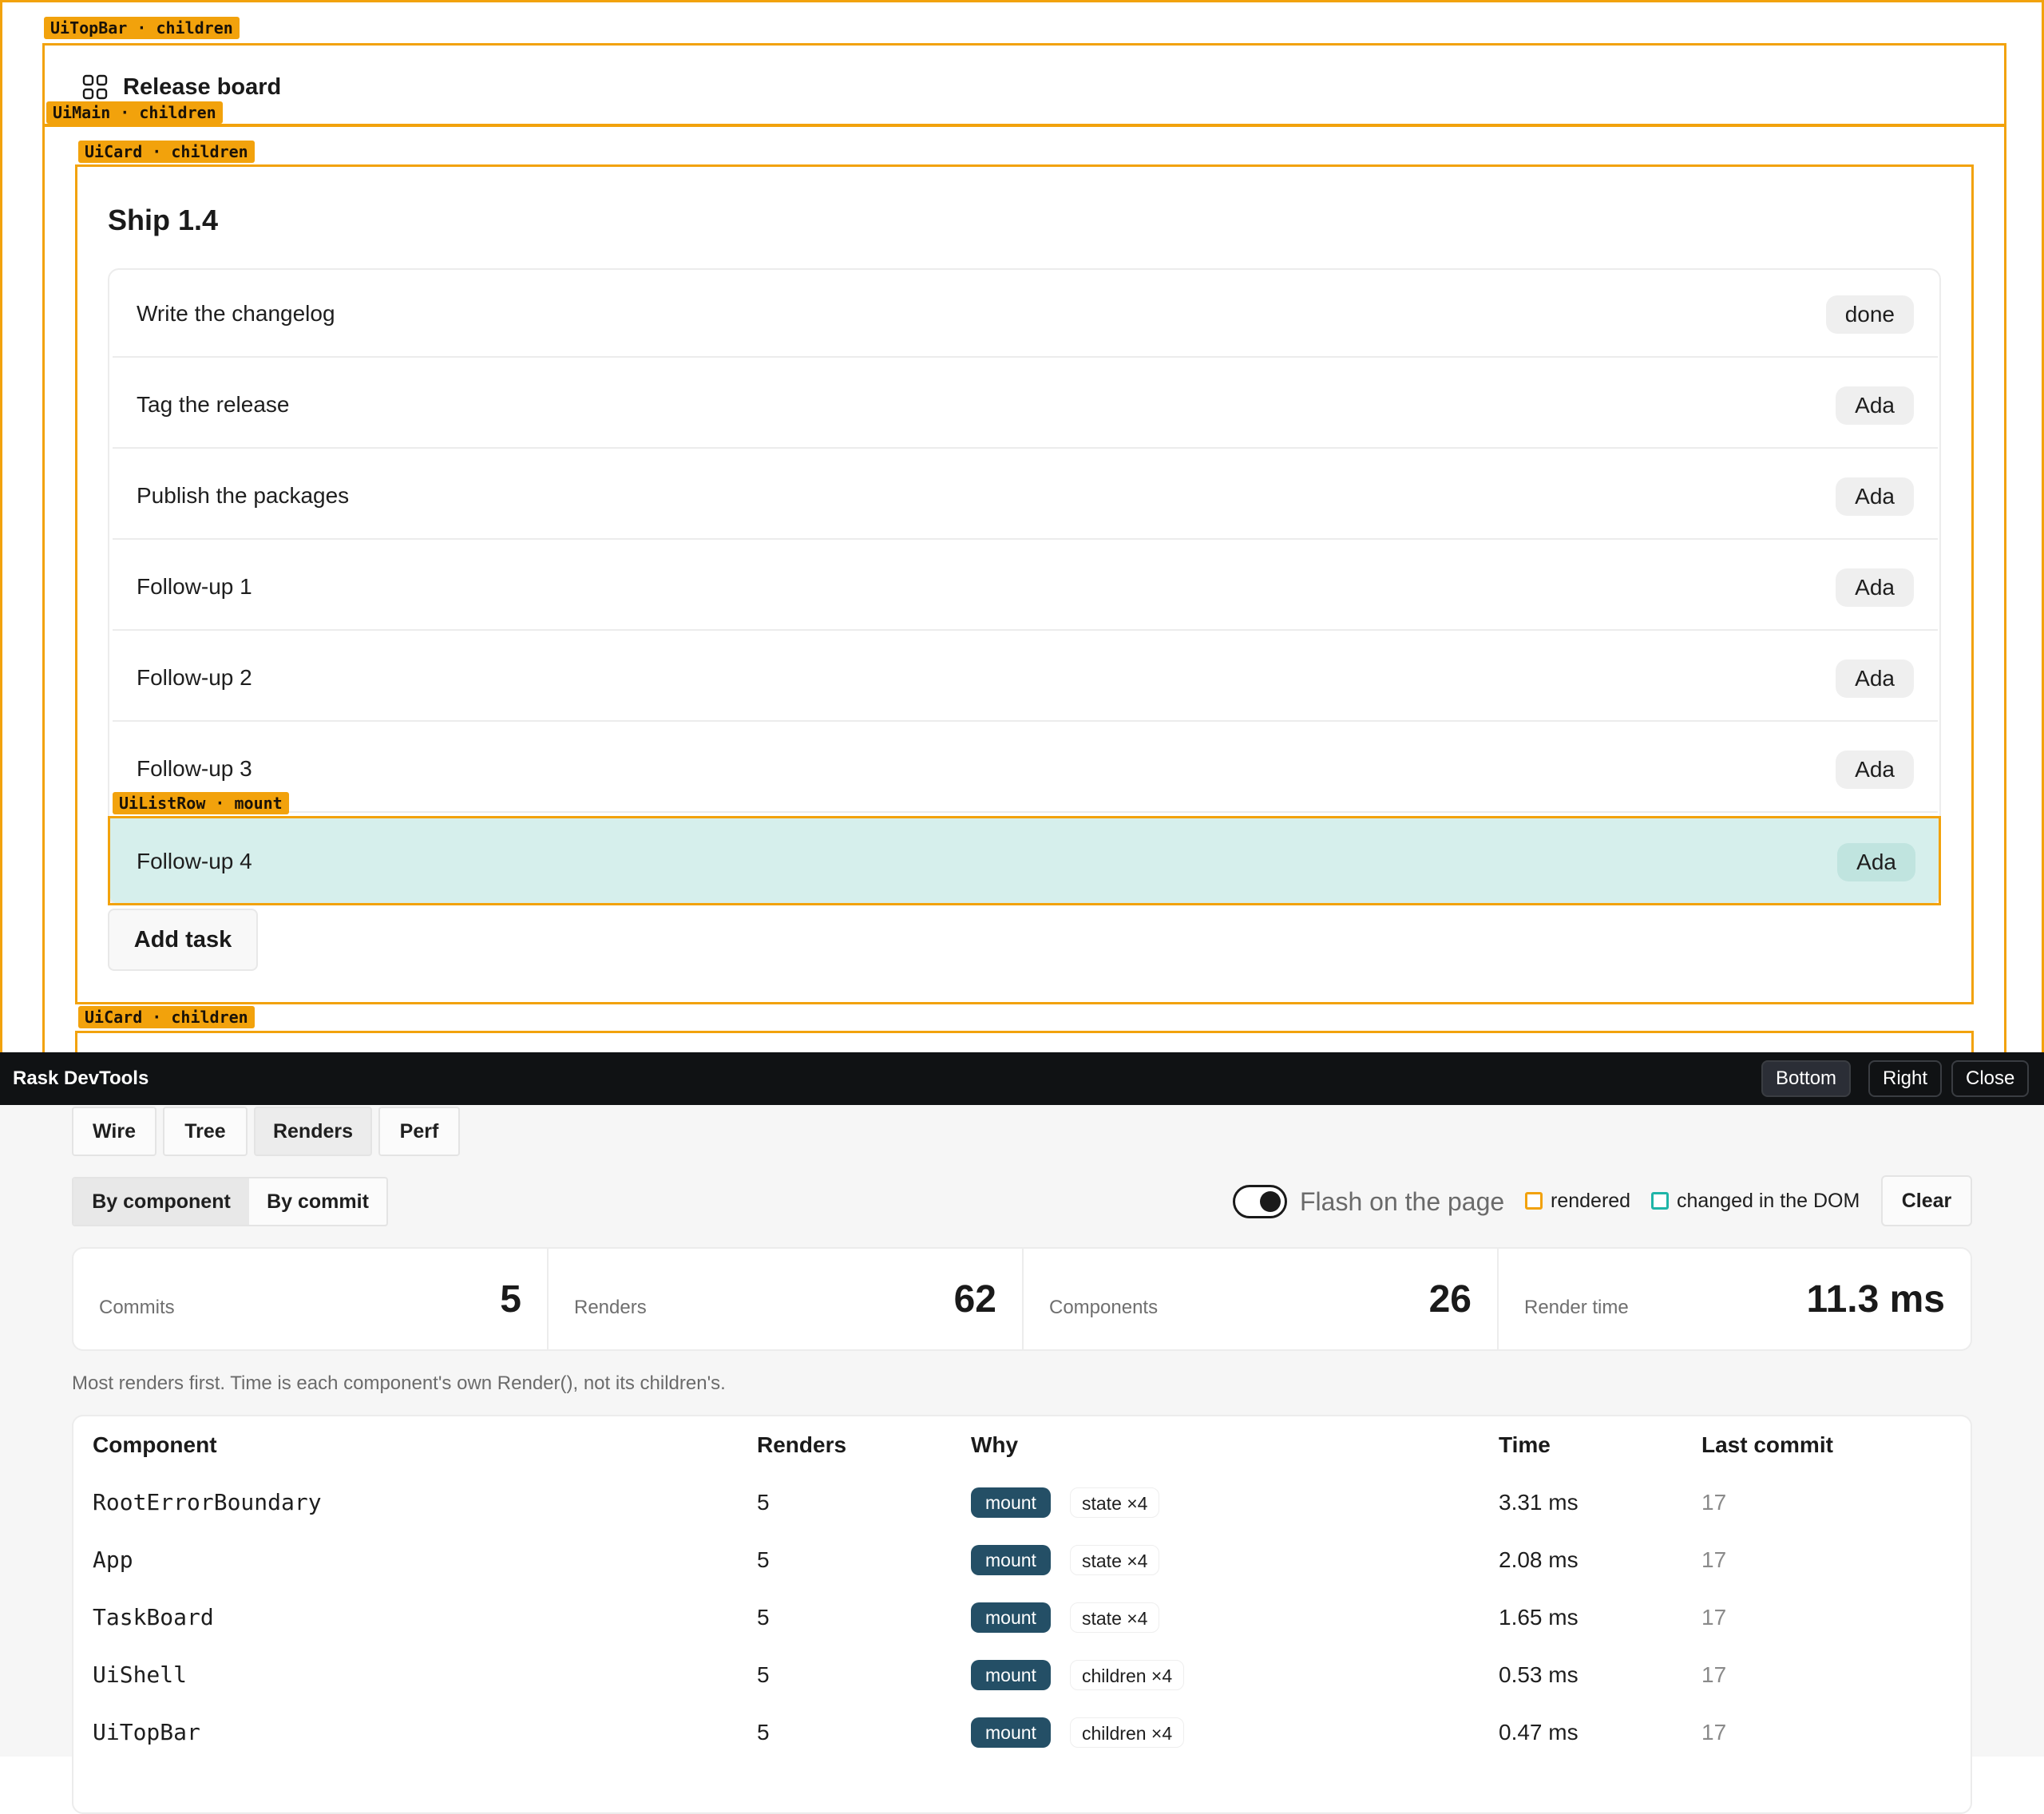  What do you see at coordinates (194, 677) in the screenshot?
I see `task-label: Follow-up 2` at bounding box center [194, 677].